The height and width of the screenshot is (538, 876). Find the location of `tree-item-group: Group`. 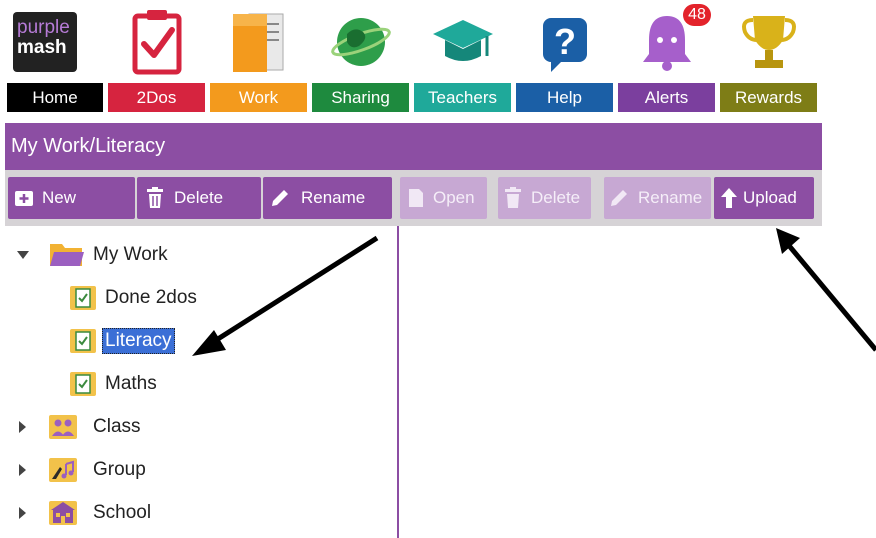

tree-item-group: Group is located at coordinates (115, 470).